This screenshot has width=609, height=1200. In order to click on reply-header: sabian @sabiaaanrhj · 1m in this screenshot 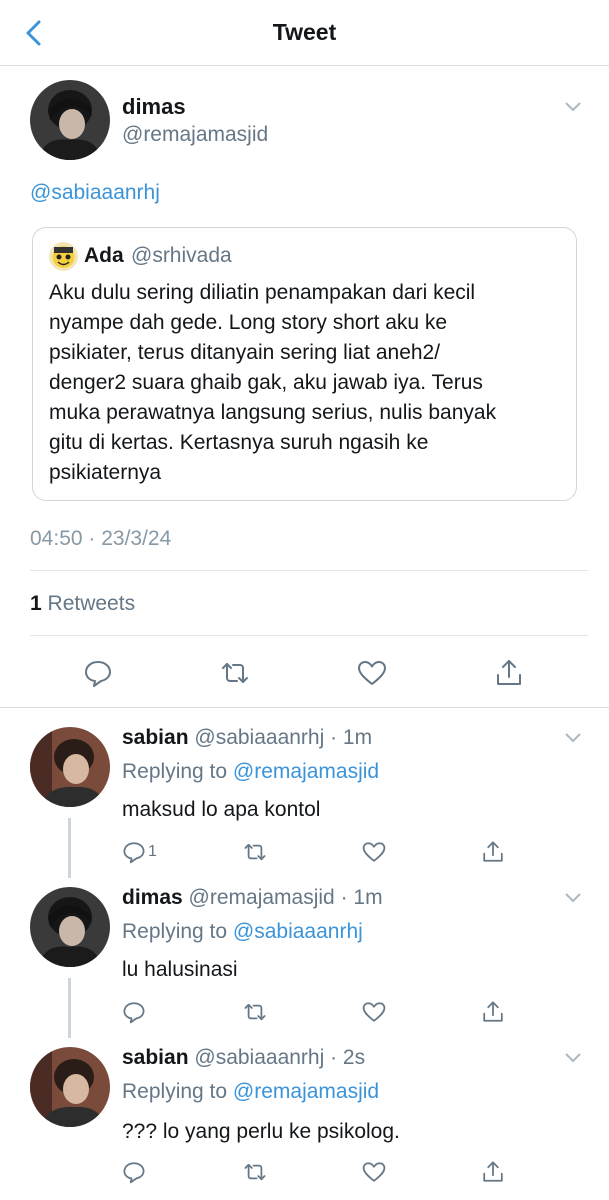, I will do `click(247, 738)`.